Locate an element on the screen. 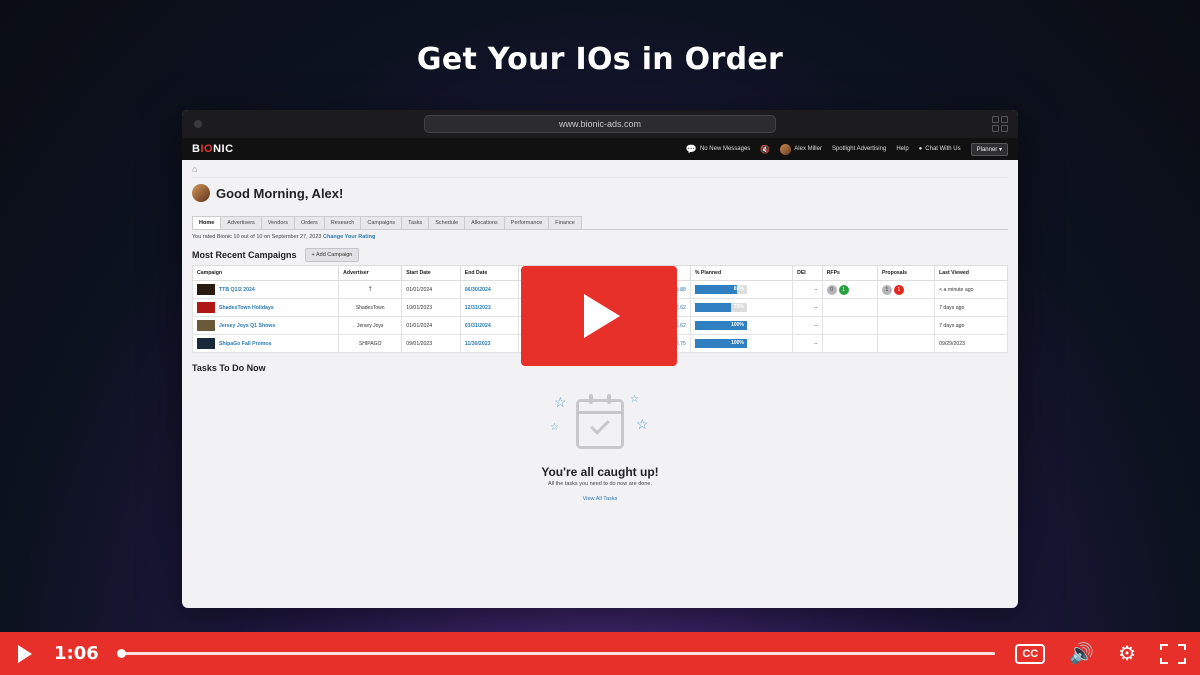 The width and height of the screenshot is (1200, 675). tab-campaigns: Campaigns is located at coordinates (381, 222).